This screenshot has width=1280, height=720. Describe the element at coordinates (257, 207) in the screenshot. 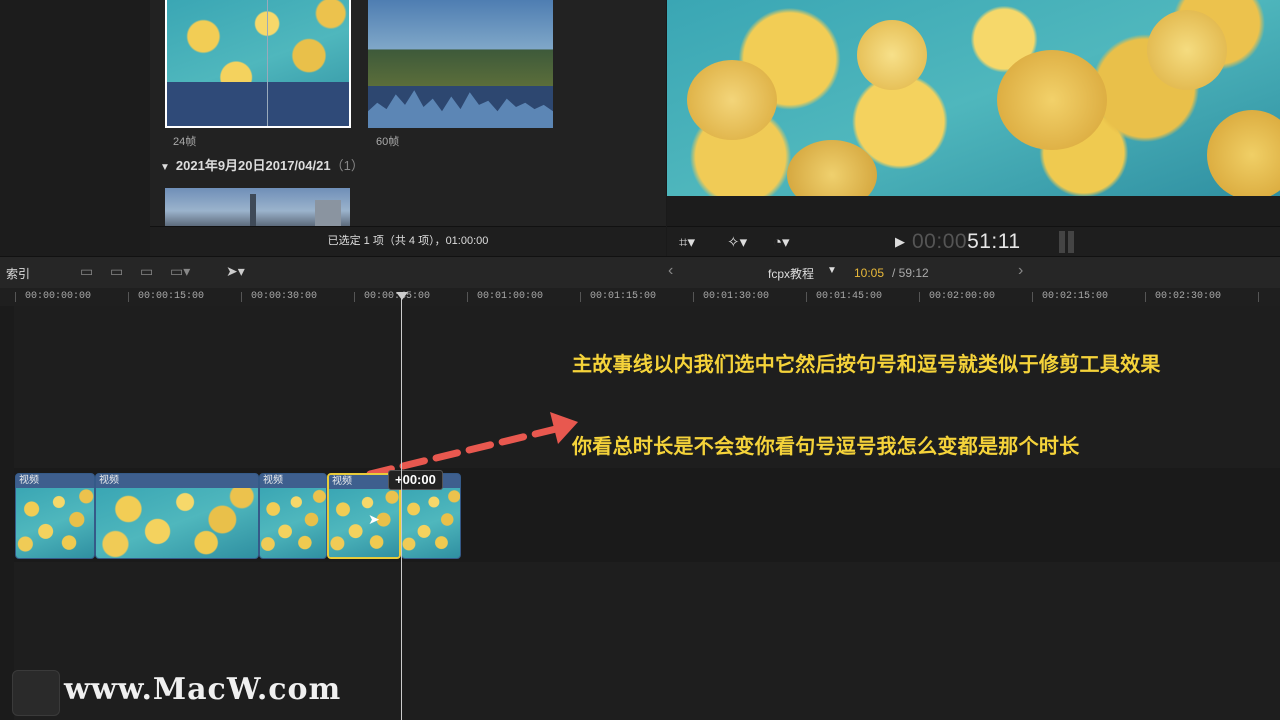

I see `clip-thumbnail-city` at that location.